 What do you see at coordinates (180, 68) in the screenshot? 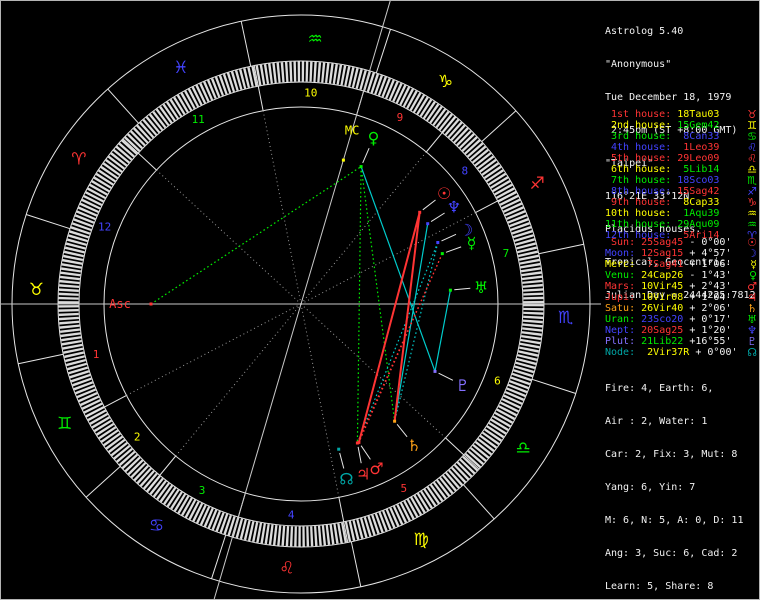
I see `sign-glyph-pisces: ♓` at bounding box center [180, 68].